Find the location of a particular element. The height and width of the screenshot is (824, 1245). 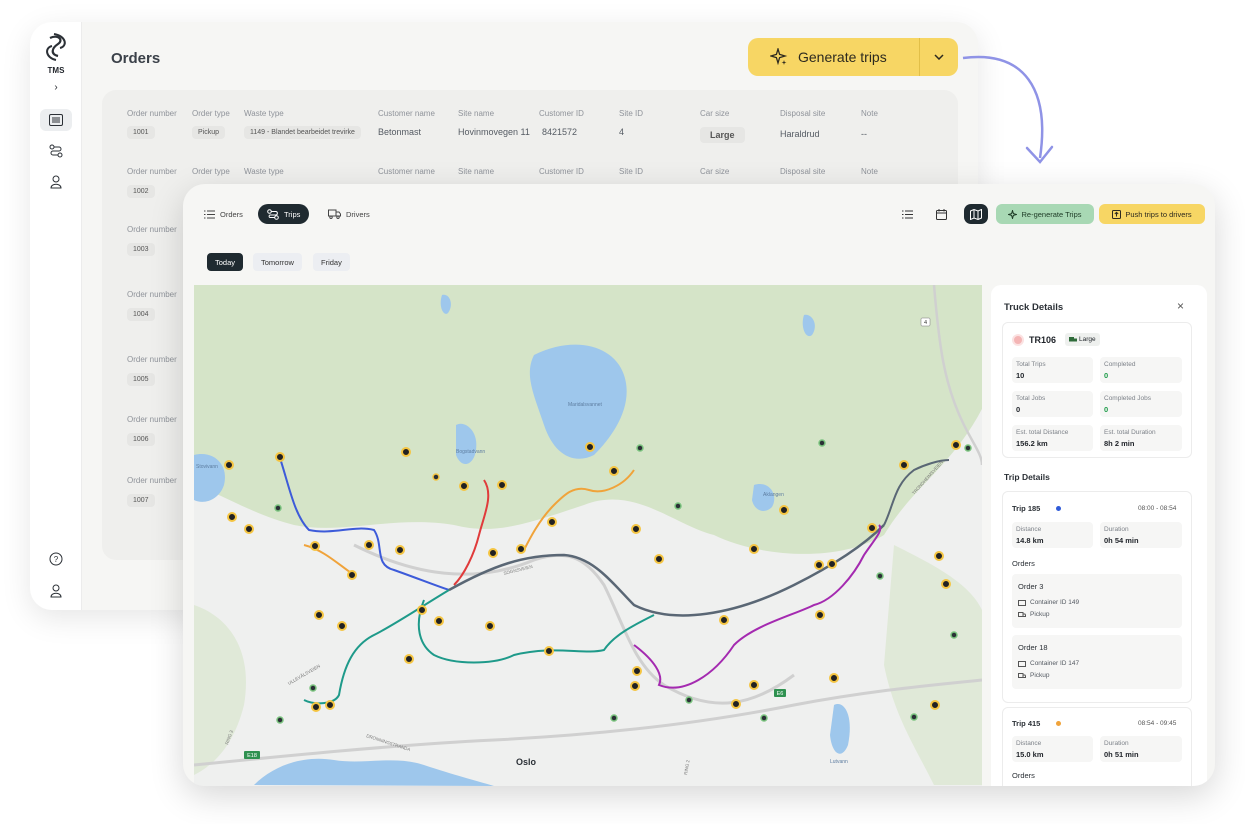

generate-trips-button: Generate trips is located at coordinates (853, 57).